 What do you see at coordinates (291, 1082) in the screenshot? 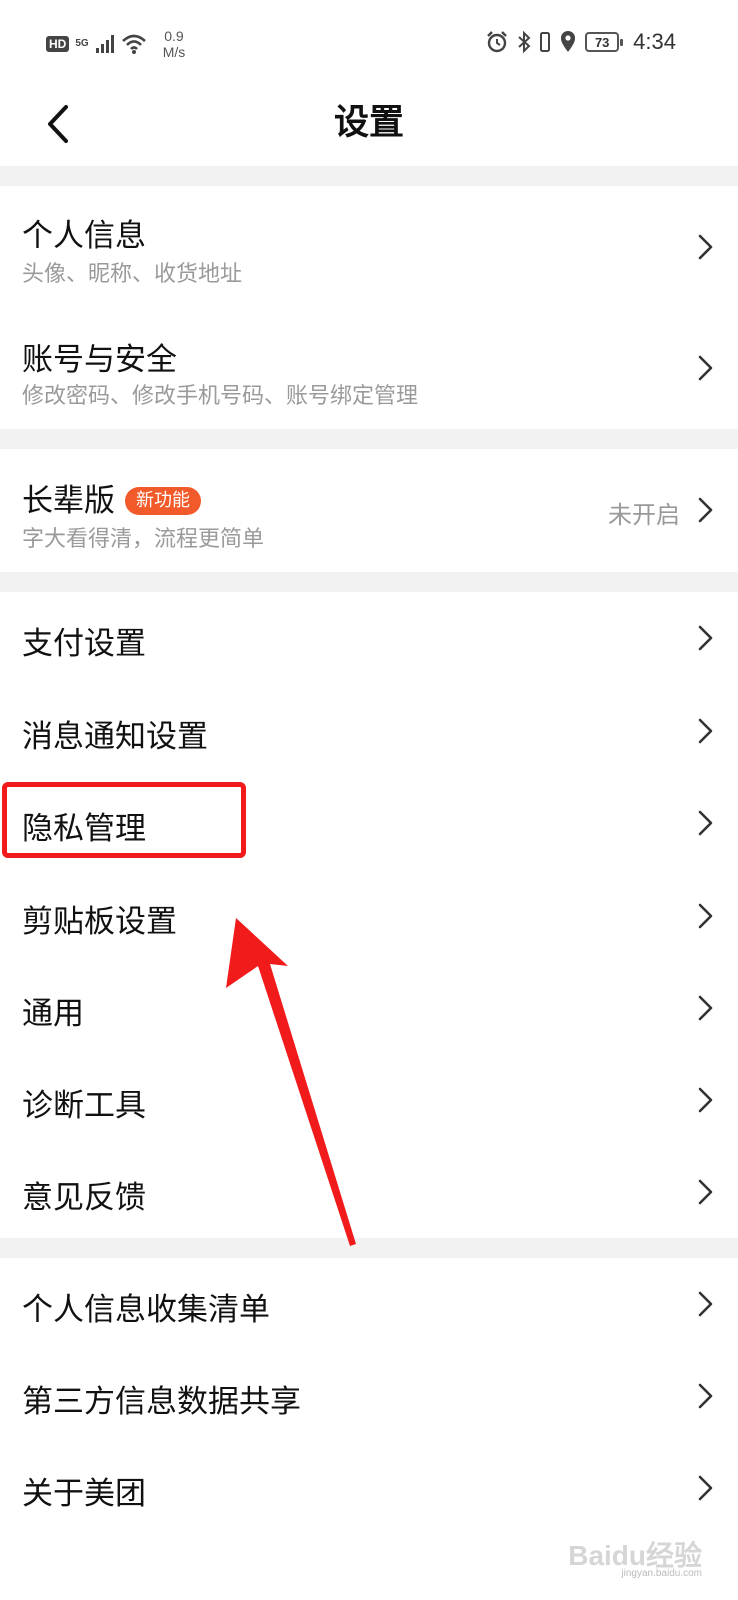
I see `arrow-annotation` at bounding box center [291, 1082].